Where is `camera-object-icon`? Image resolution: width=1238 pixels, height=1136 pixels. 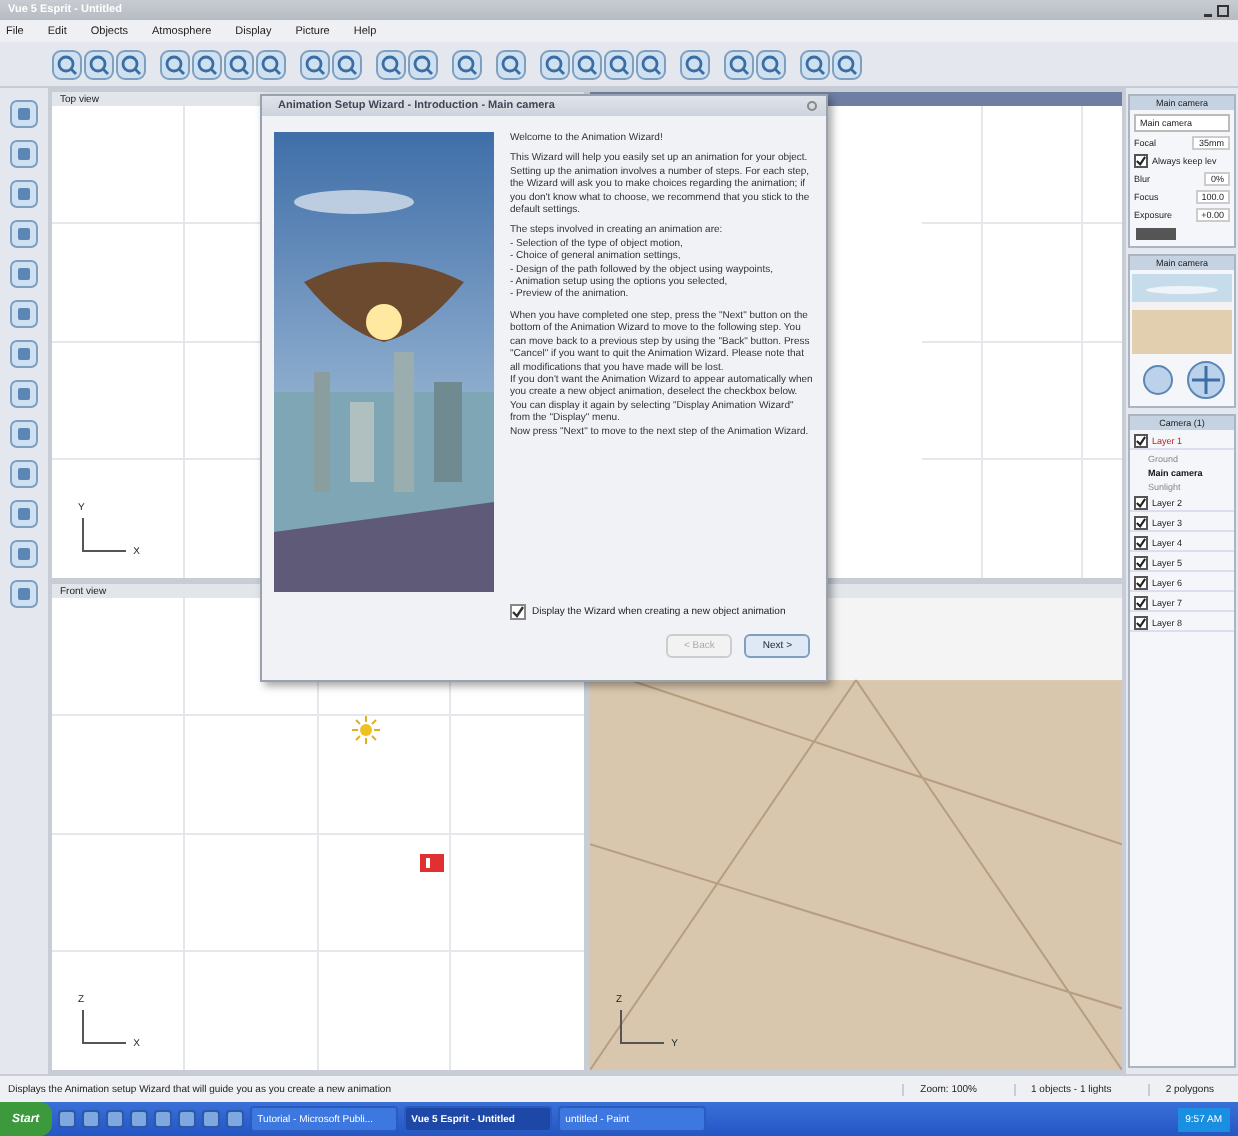 camera-object-icon is located at coordinates (432, 863).